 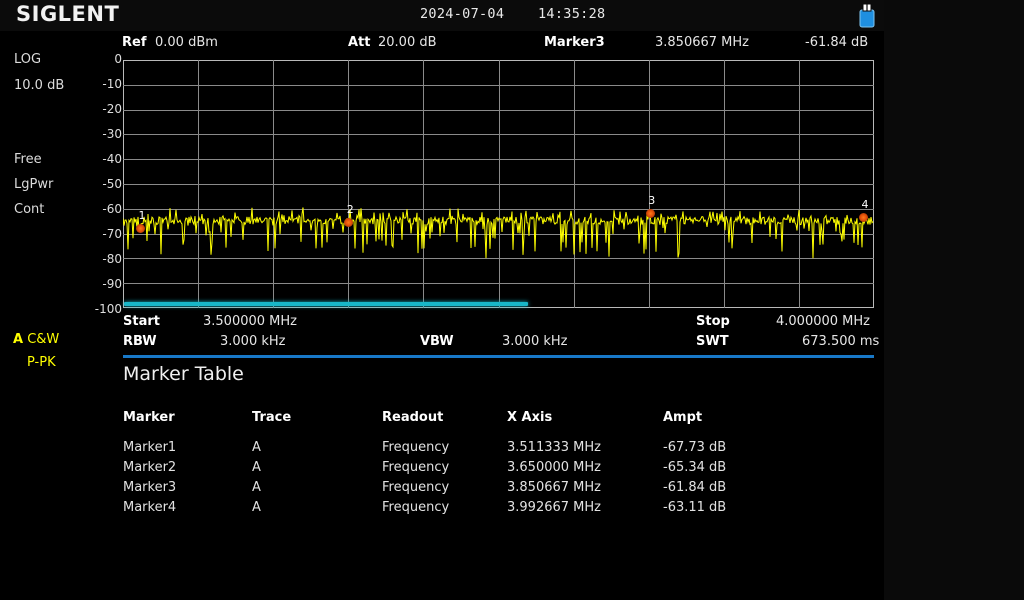 What do you see at coordinates (112, 284) in the screenshot?
I see `y-tick-9: -90` at bounding box center [112, 284].